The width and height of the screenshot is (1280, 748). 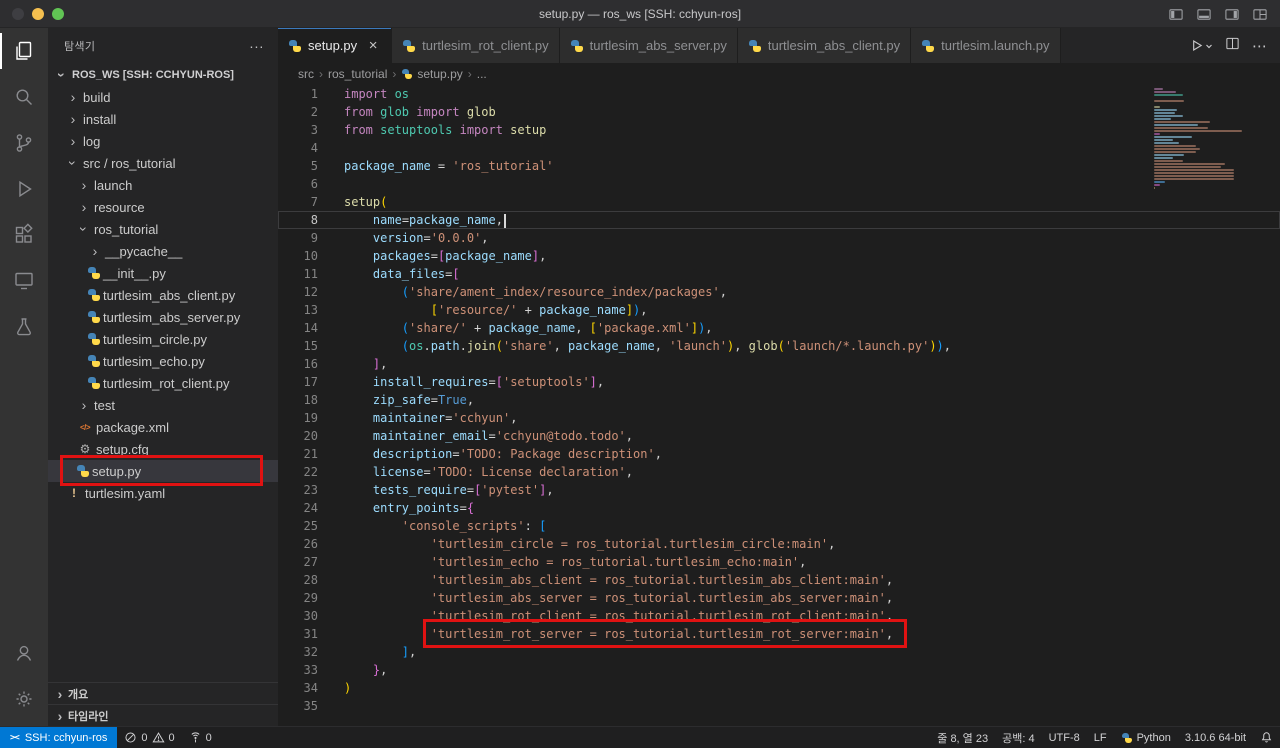 What do you see at coordinates (163, 119) in the screenshot?
I see `tree-item-install: › install` at bounding box center [163, 119].